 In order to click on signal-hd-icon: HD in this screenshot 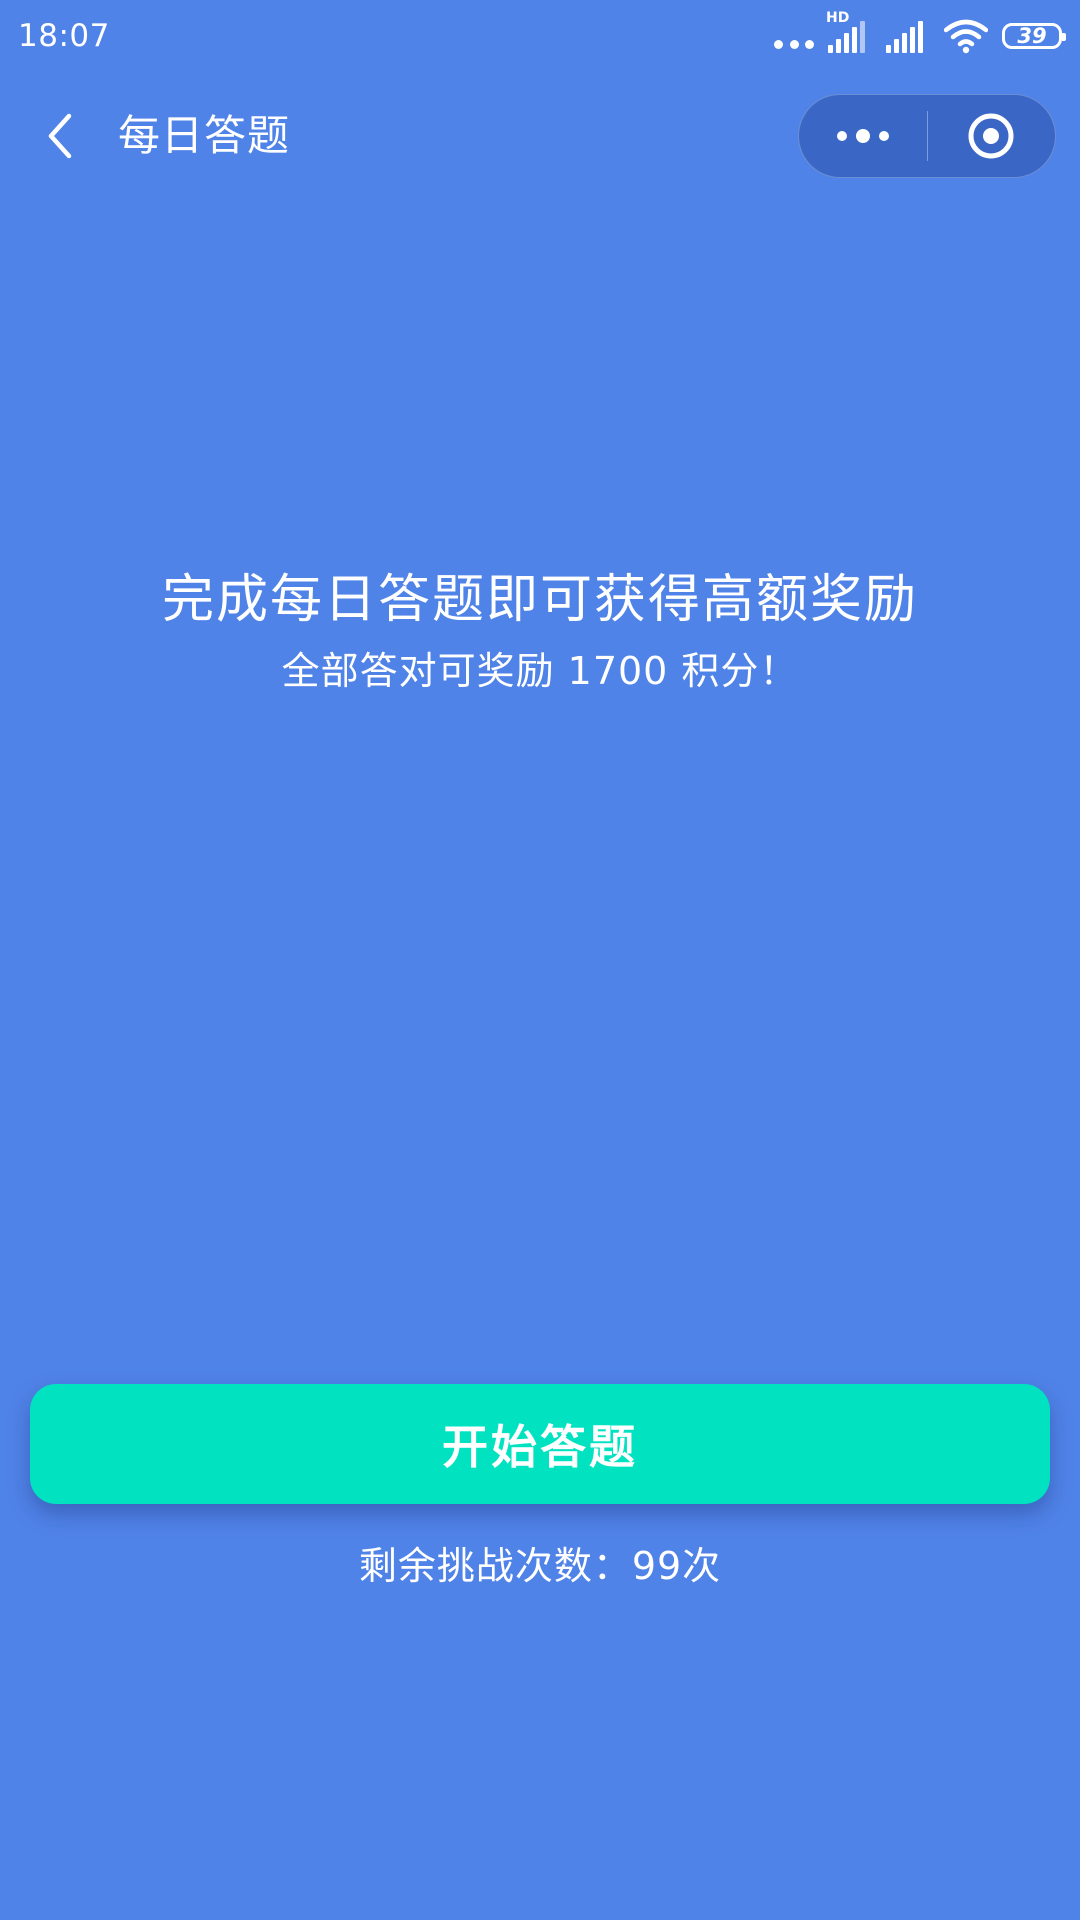, I will do `click(849, 33)`.